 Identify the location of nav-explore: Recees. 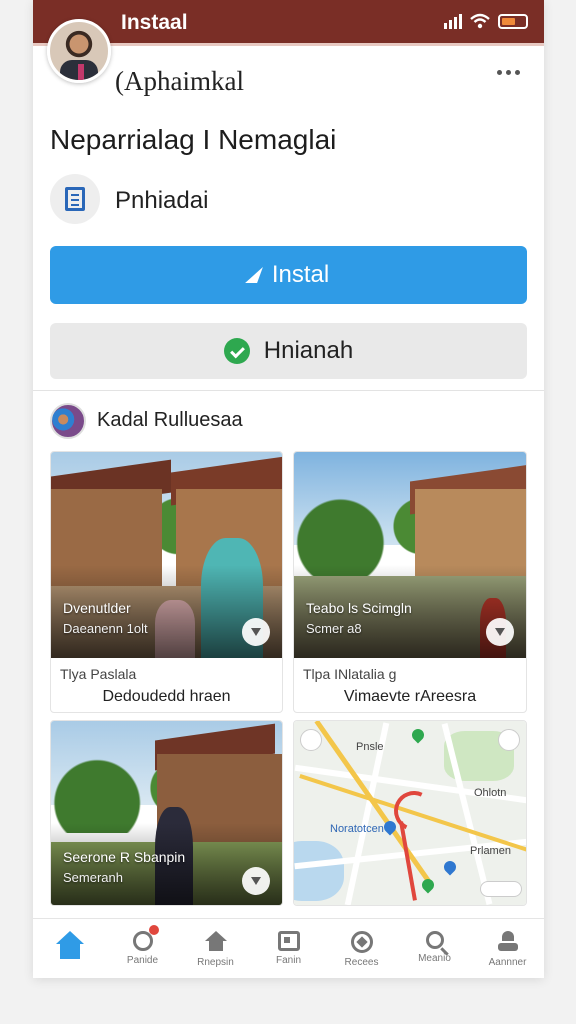
(361, 948).